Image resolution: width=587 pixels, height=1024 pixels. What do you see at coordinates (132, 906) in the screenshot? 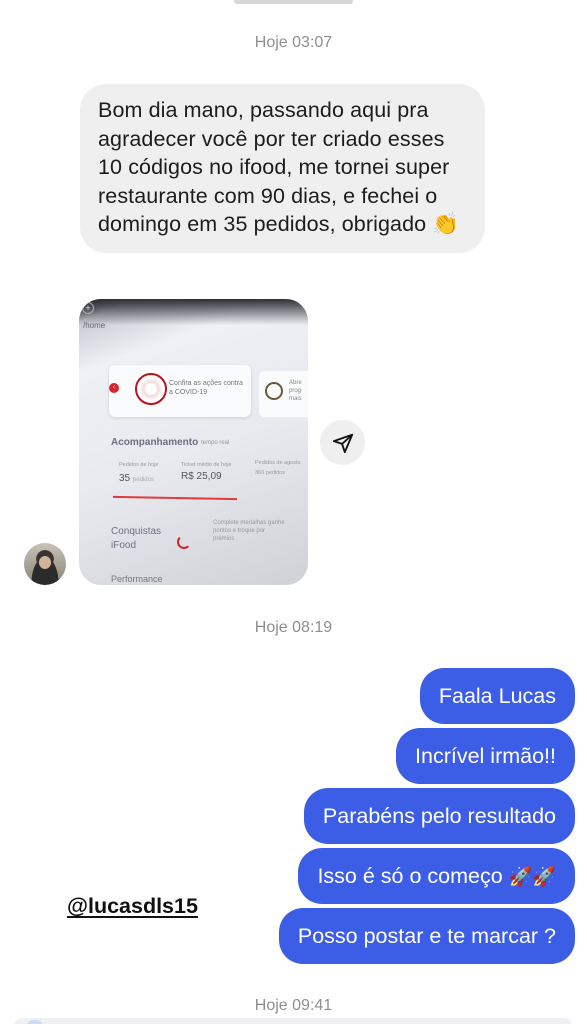
I see `mention-sticker: @lucasdls15` at bounding box center [132, 906].